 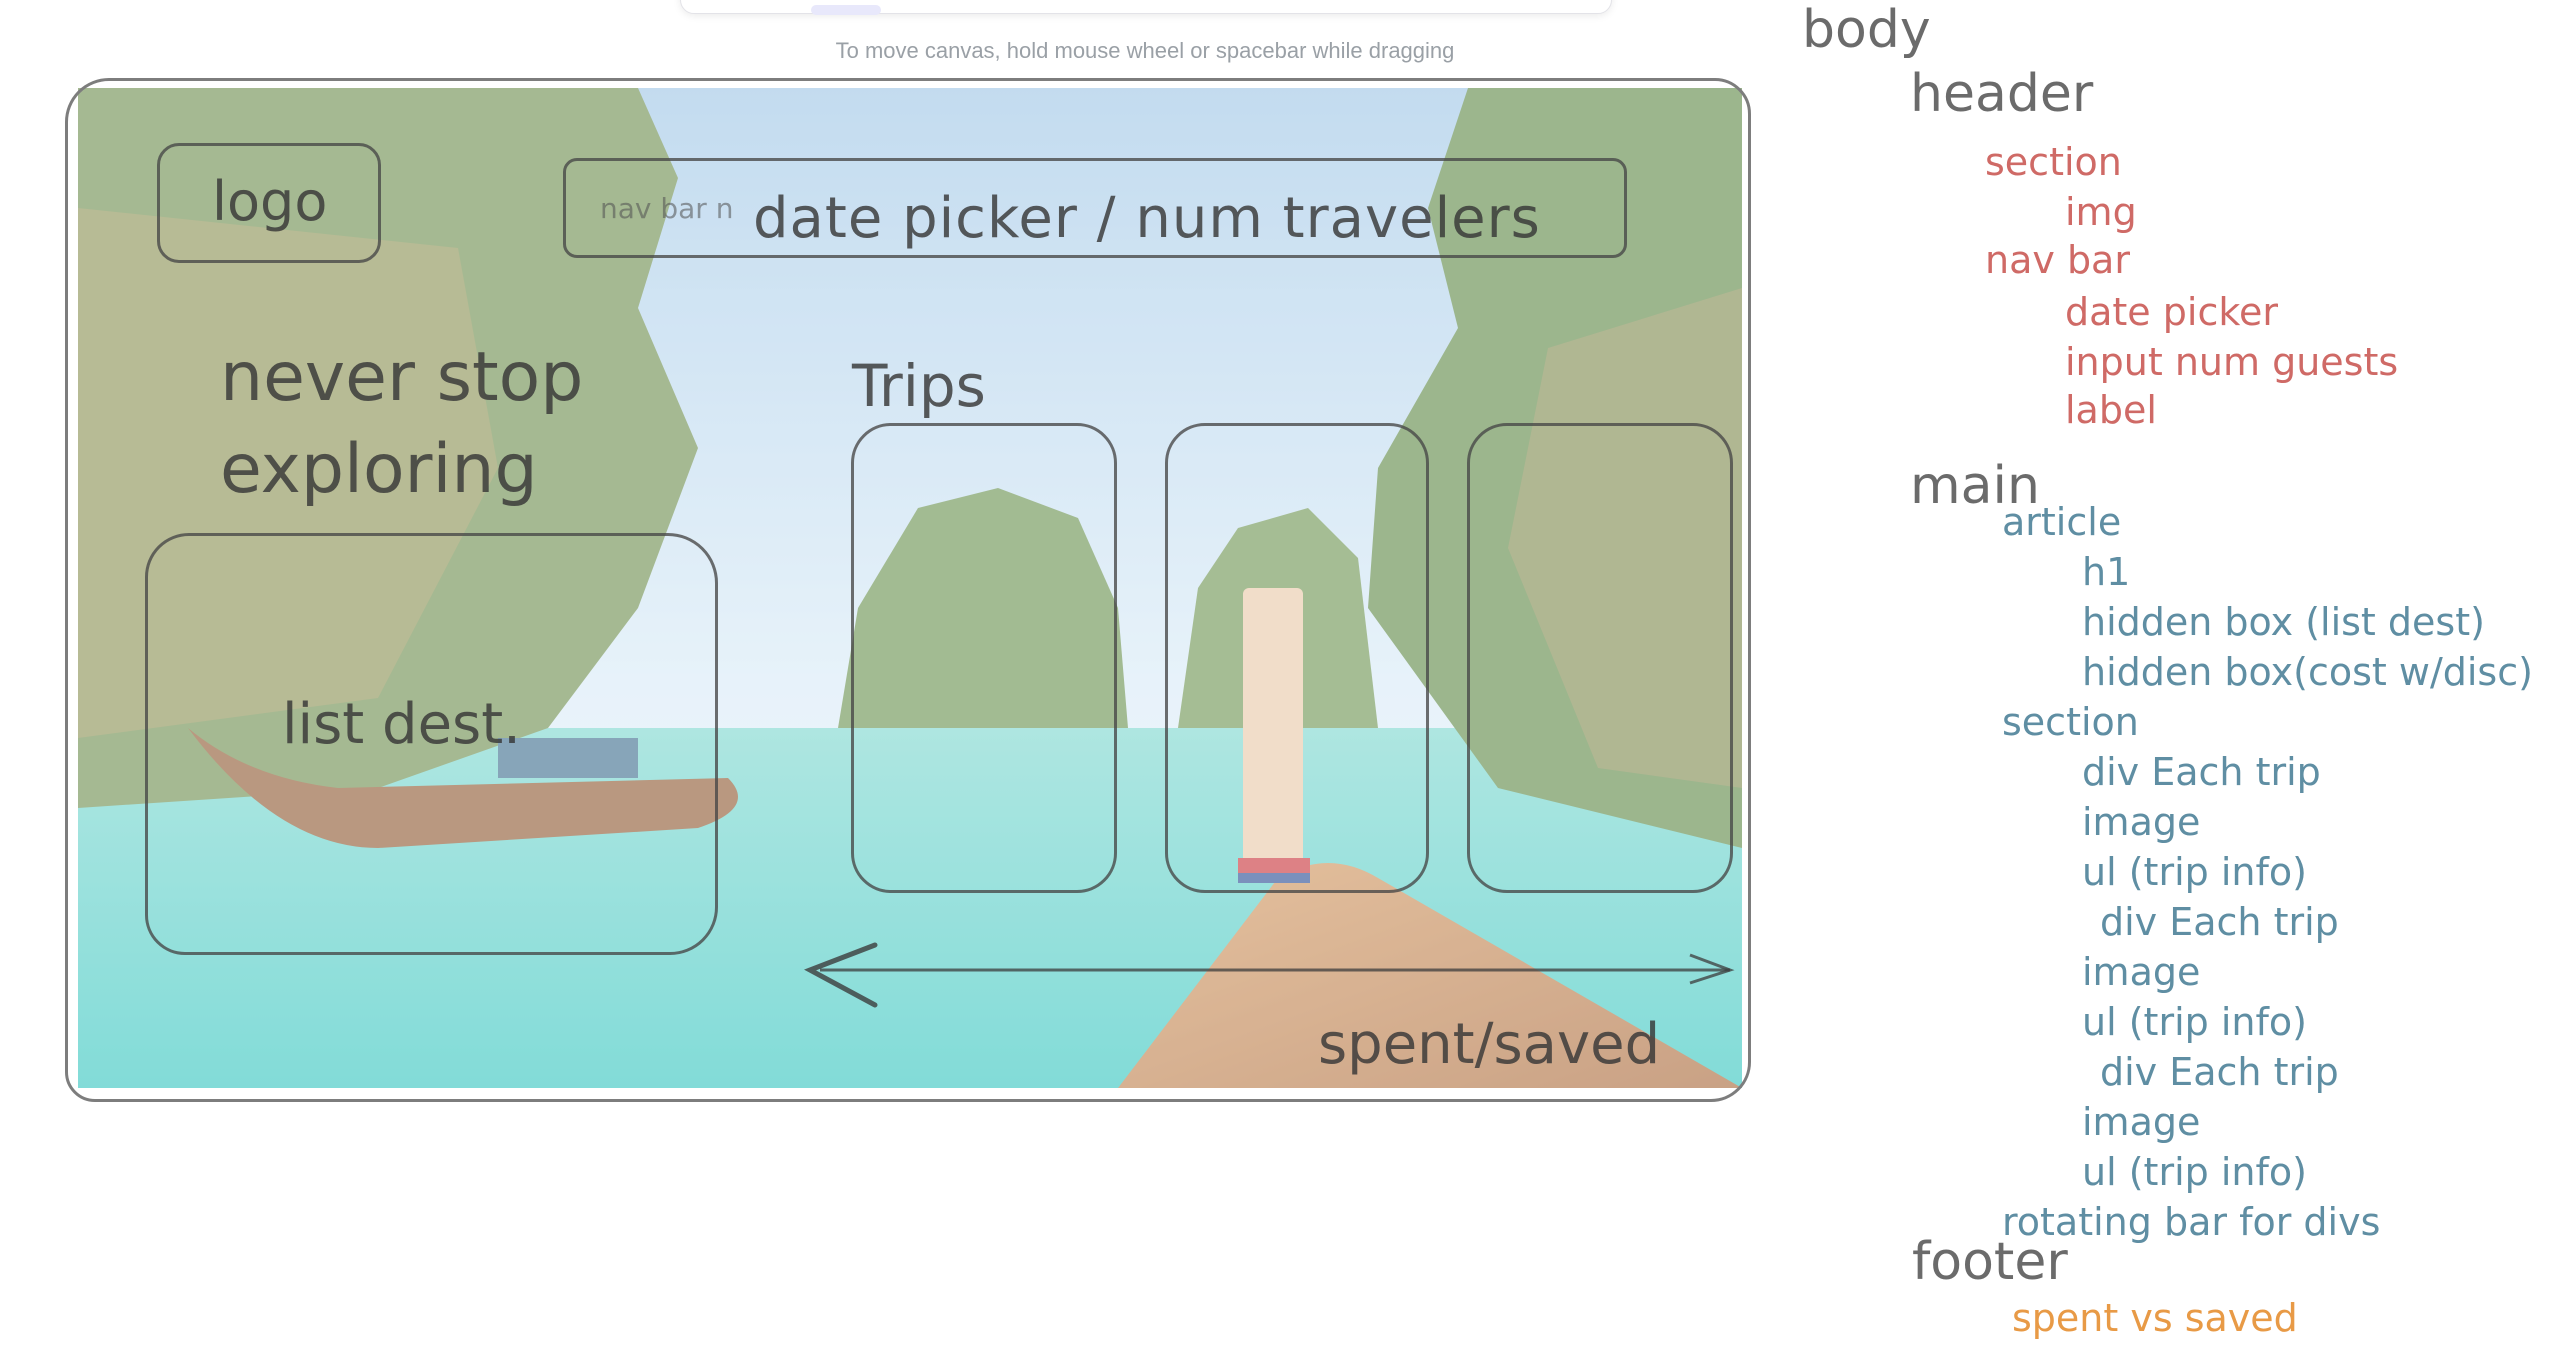 What do you see at coordinates (2201, 772) in the screenshot?
I see `outline-trip1-div: div Each trip` at bounding box center [2201, 772].